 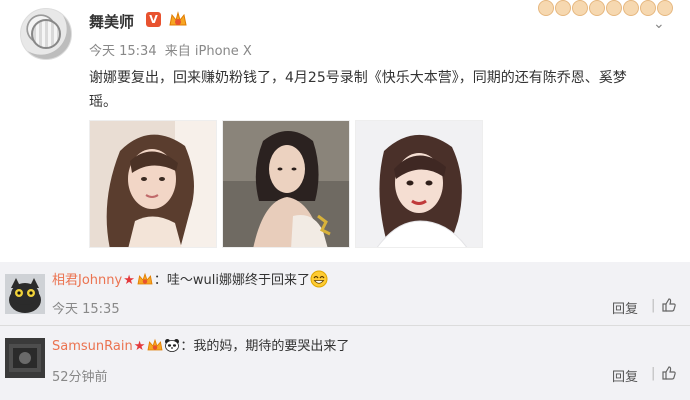 I want to click on comment-line: SamsunRain★ ：我的妈，期待的要哭出来了, so click(x=200, y=347).